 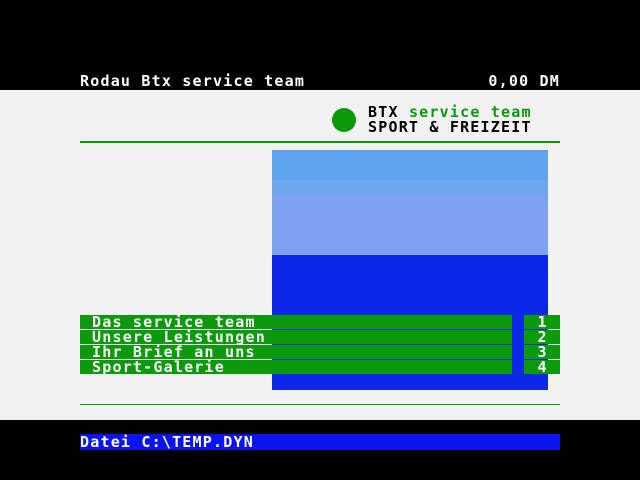 I want to click on menu-item-label: Unsere Leistungen, so click(x=179, y=337).